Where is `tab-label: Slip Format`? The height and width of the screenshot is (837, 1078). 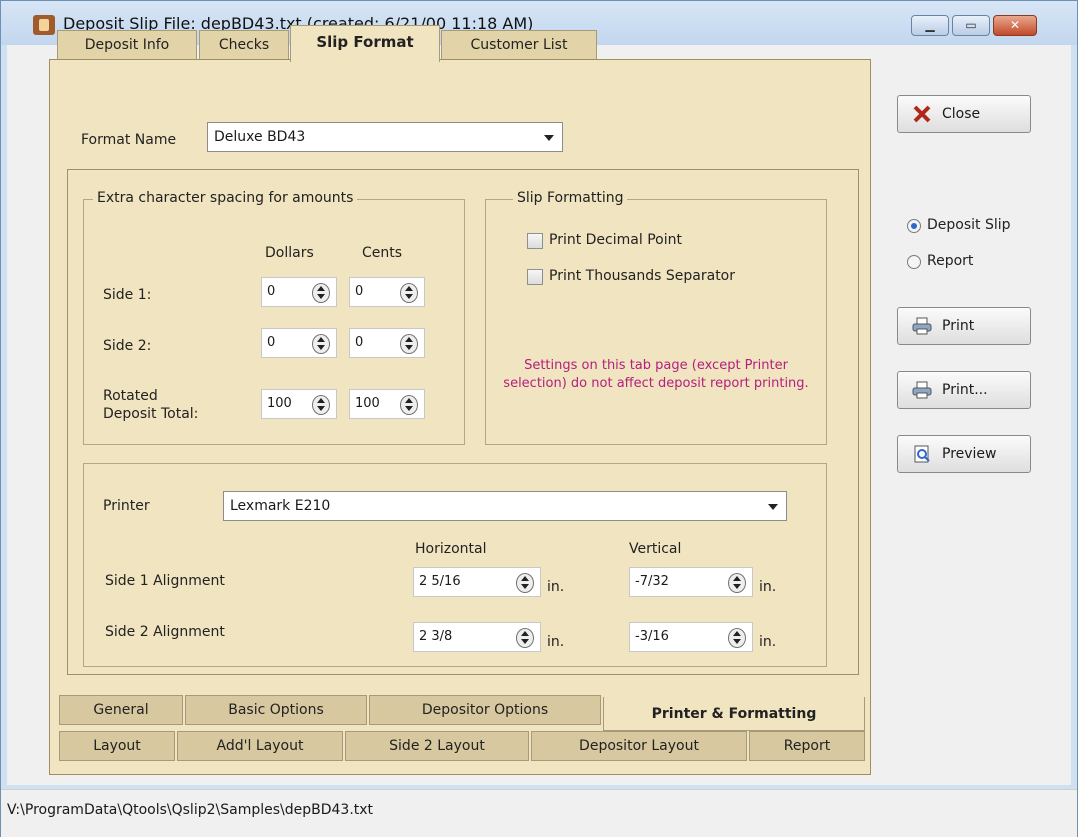
tab-label: Slip Format is located at coordinates (365, 42).